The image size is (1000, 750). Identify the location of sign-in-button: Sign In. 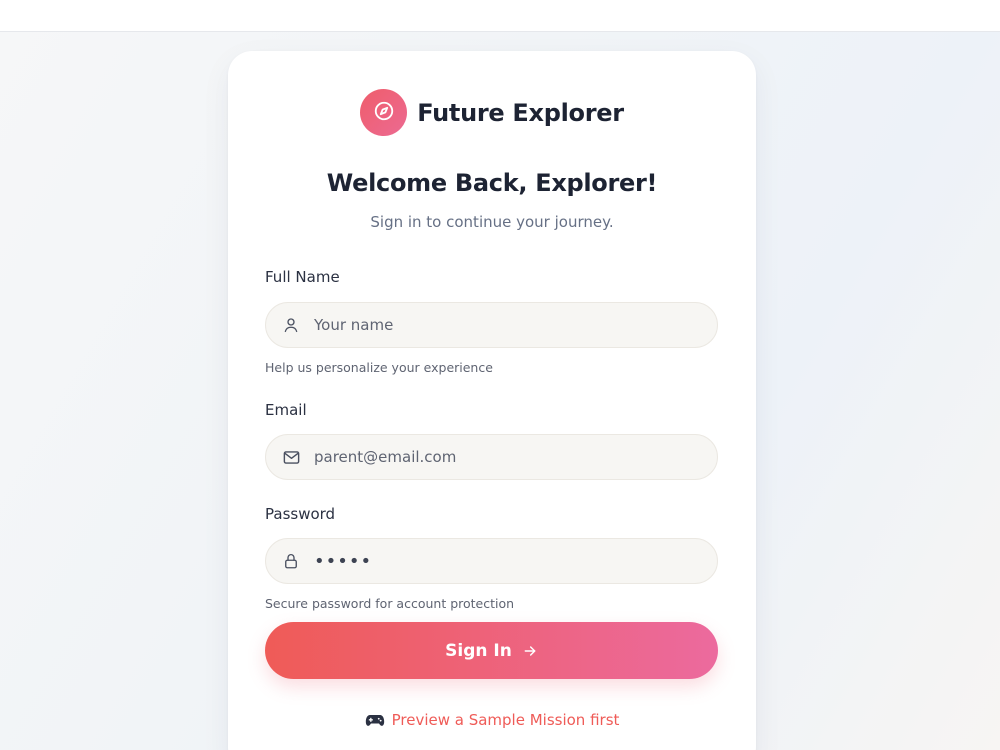
(491, 650).